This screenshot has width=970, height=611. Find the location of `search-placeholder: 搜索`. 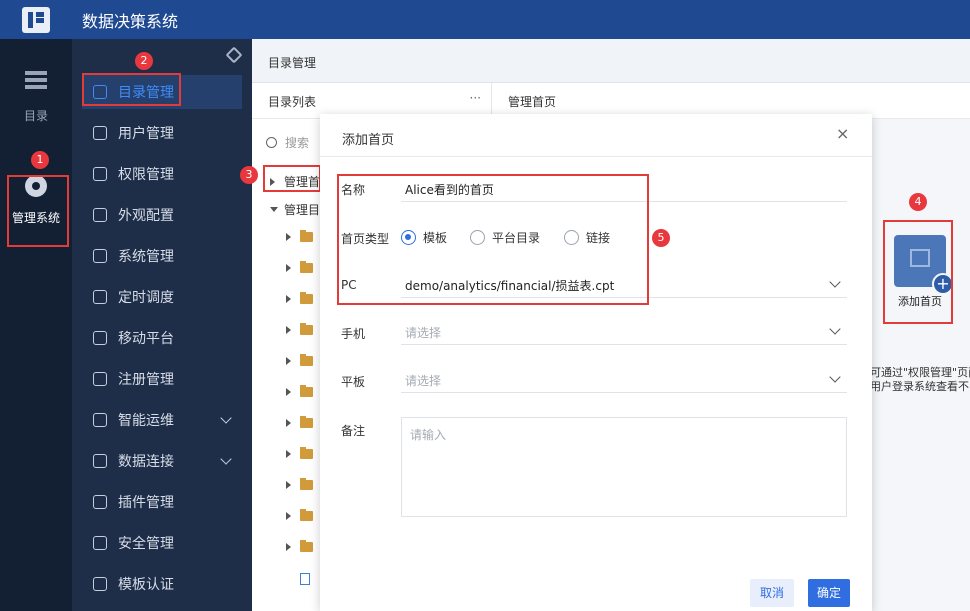

search-placeholder: 搜索 is located at coordinates (297, 142).